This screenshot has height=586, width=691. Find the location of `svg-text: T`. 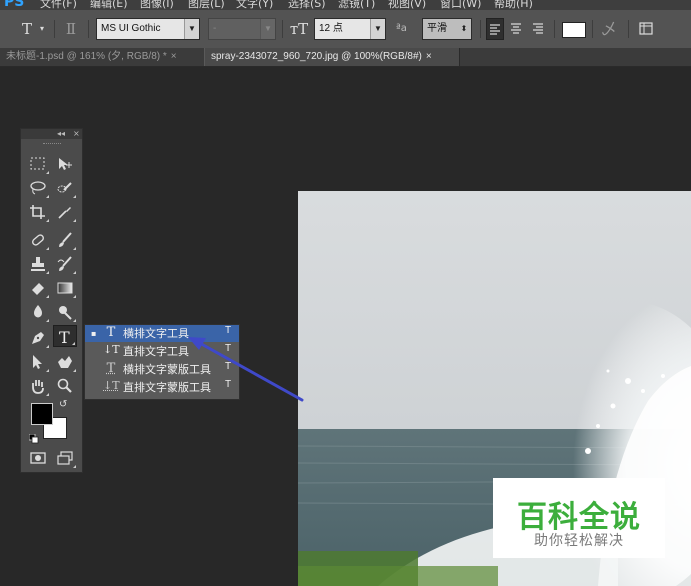

svg-text: T is located at coordinates (64, 337).